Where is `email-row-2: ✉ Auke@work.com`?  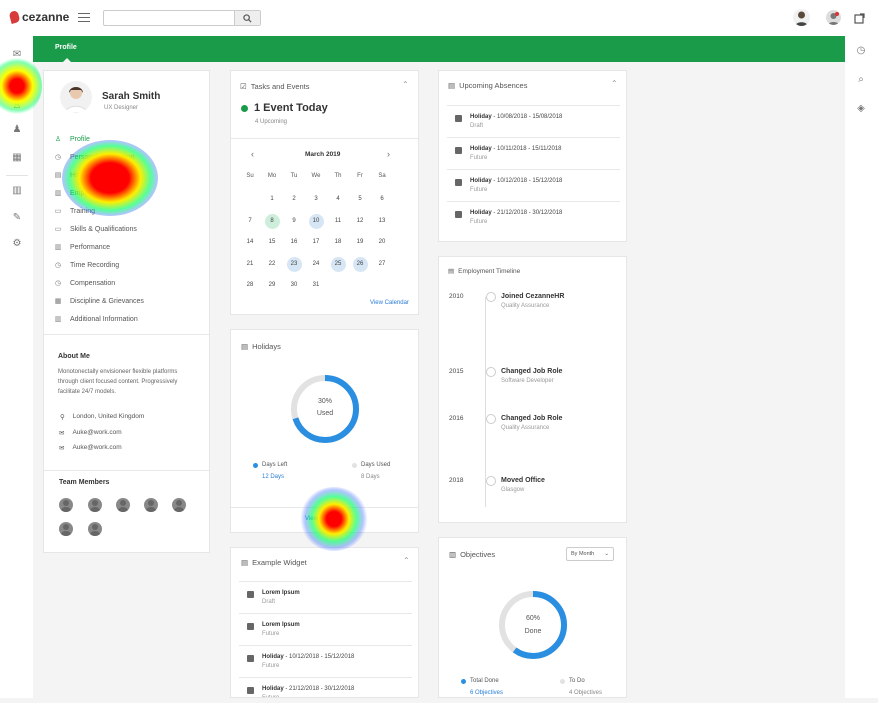 email-row-2: ✉ Auke@work.com is located at coordinates (90, 448).